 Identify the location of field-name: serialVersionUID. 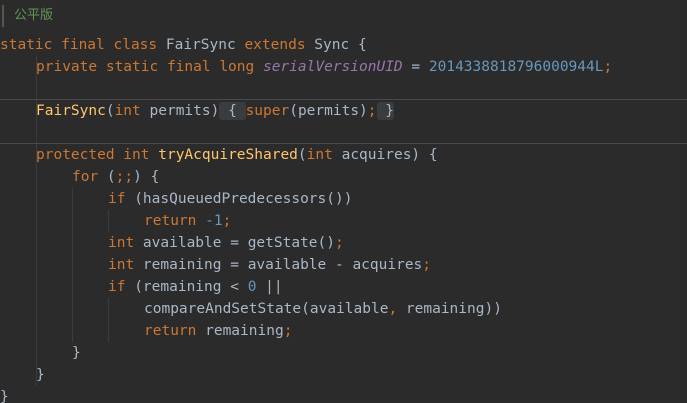
(332, 67).